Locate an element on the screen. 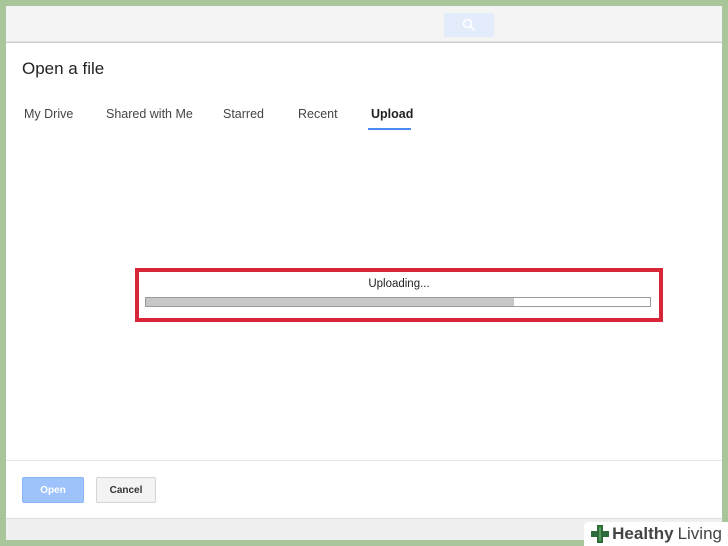 Image resolution: width=728 pixels, height=546 pixels. watermark-brand-rest: Living is located at coordinates (699, 533).